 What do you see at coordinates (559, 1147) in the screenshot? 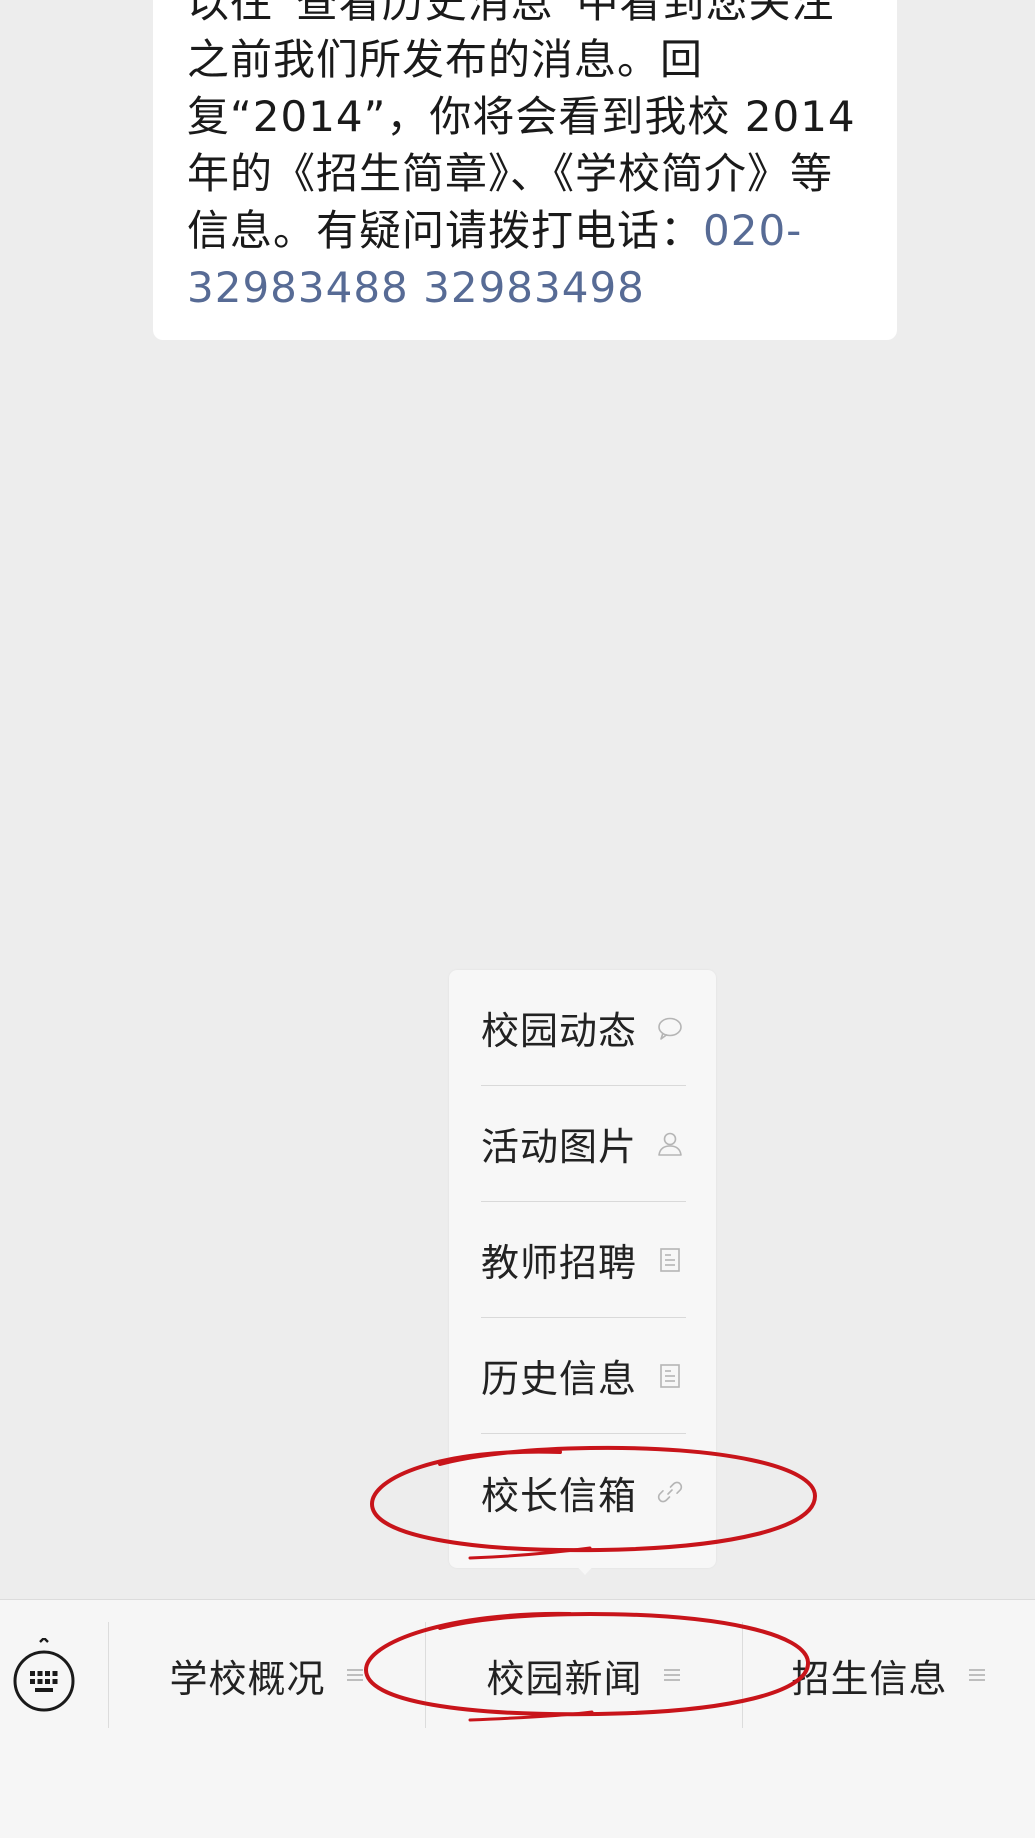
I see `submenu-item-label: 活动图片` at bounding box center [559, 1147].